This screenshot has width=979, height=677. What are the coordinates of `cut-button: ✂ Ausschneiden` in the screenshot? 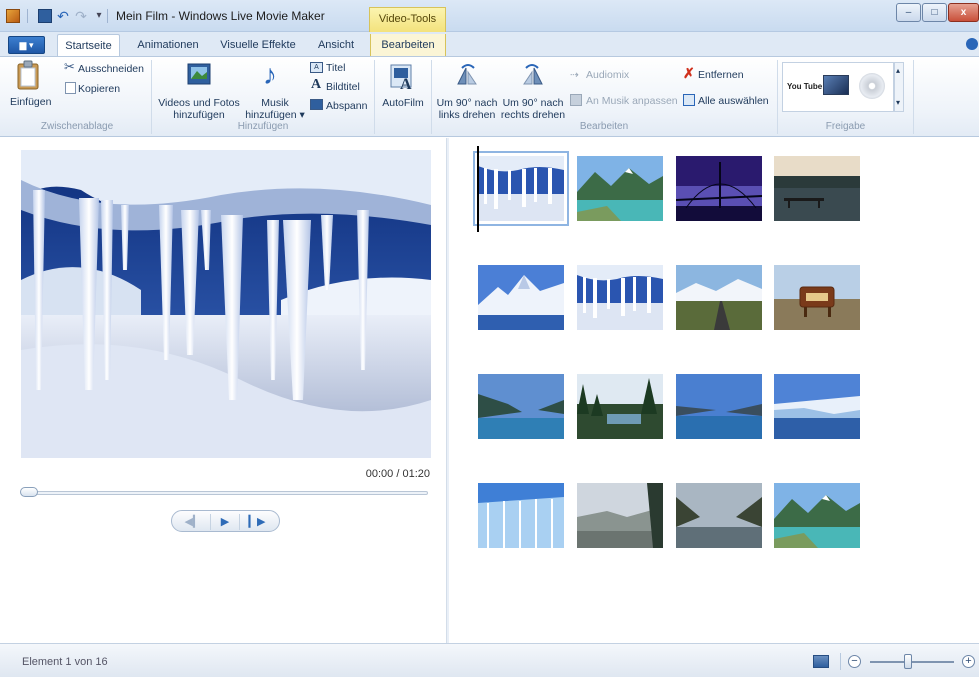 It's located at (103, 68).